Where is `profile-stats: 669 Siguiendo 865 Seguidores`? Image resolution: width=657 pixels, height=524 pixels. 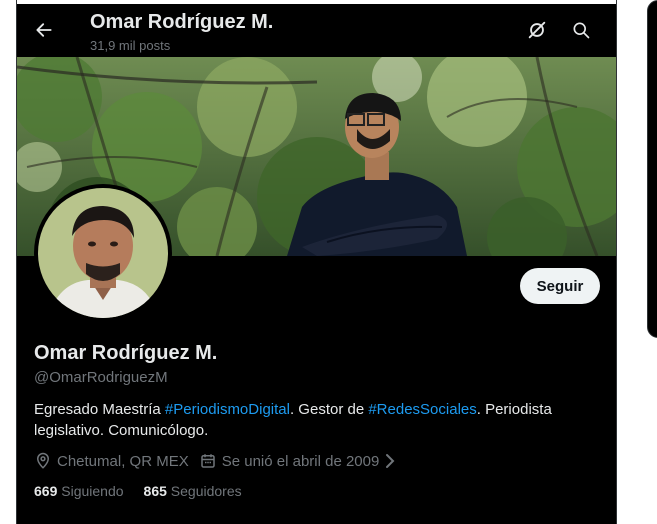
profile-stats: 669 Siguiendo 865 Seguidores is located at coordinates (148, 491).